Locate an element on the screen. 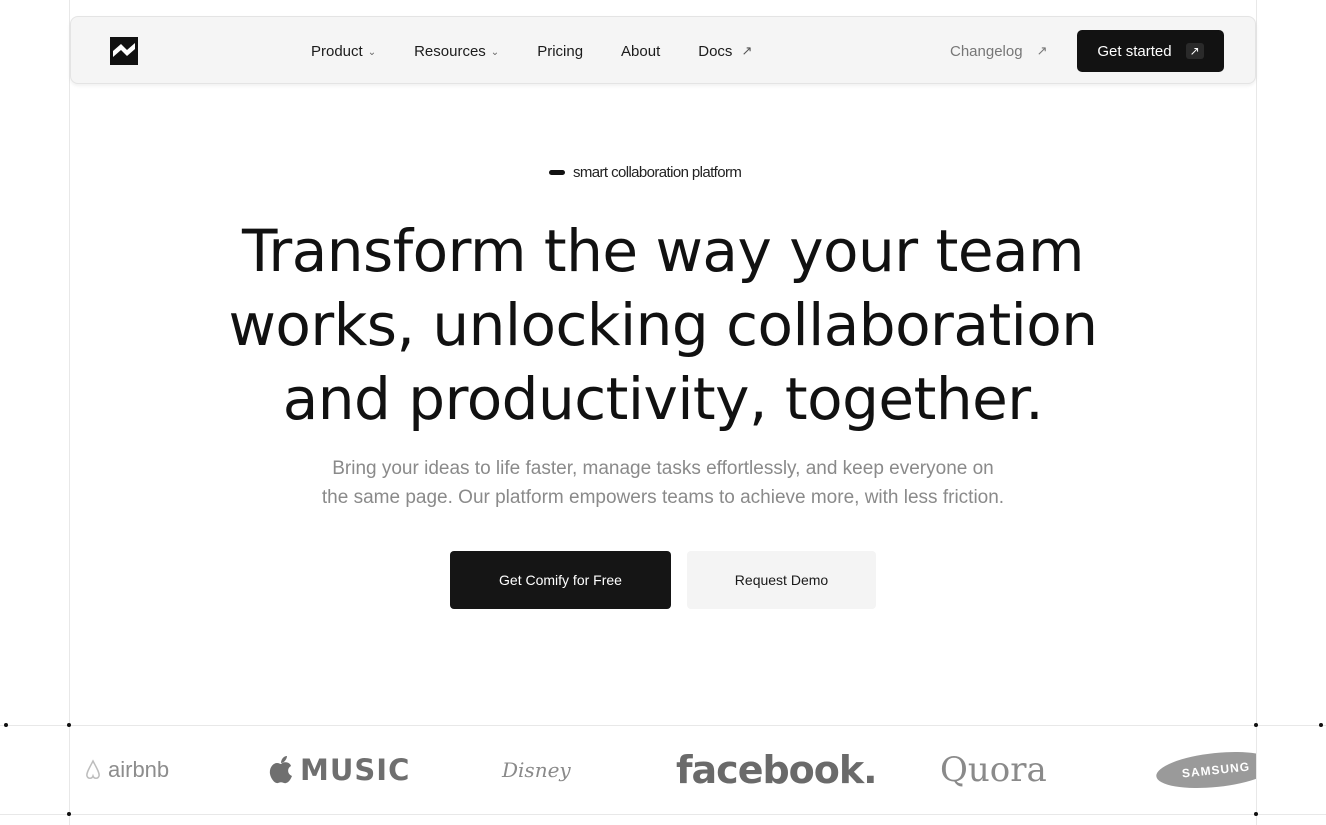 Image resolution: width=1326 pixels, height=825 pixels. facebook-logo: facebook. is located at coordinates (777, 770).